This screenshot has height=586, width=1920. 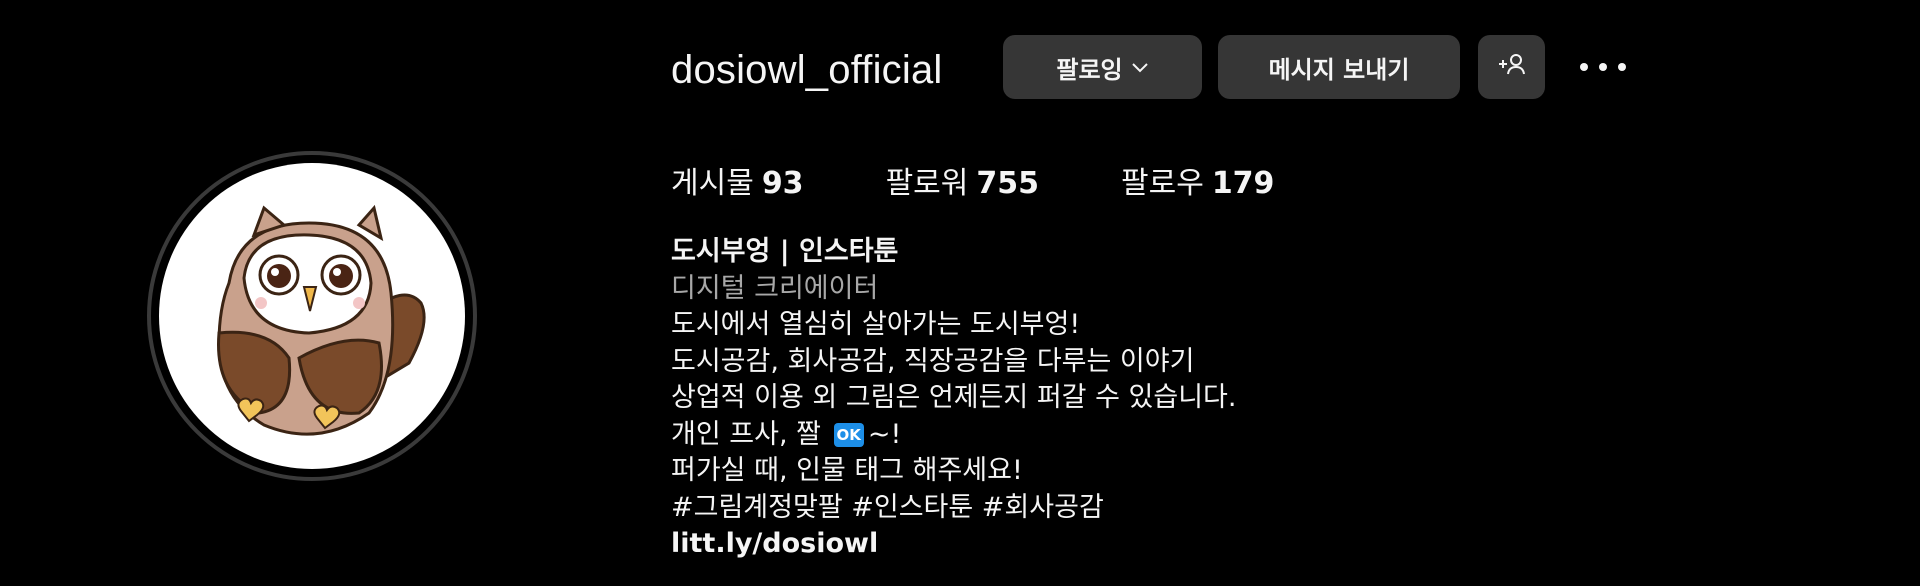 What do you see at coordinates (876, 324) in the screenshot?
I see `bio-line: 도시에서 열심히 살아가는 도시부엉!` at bounding box center [876, 324].